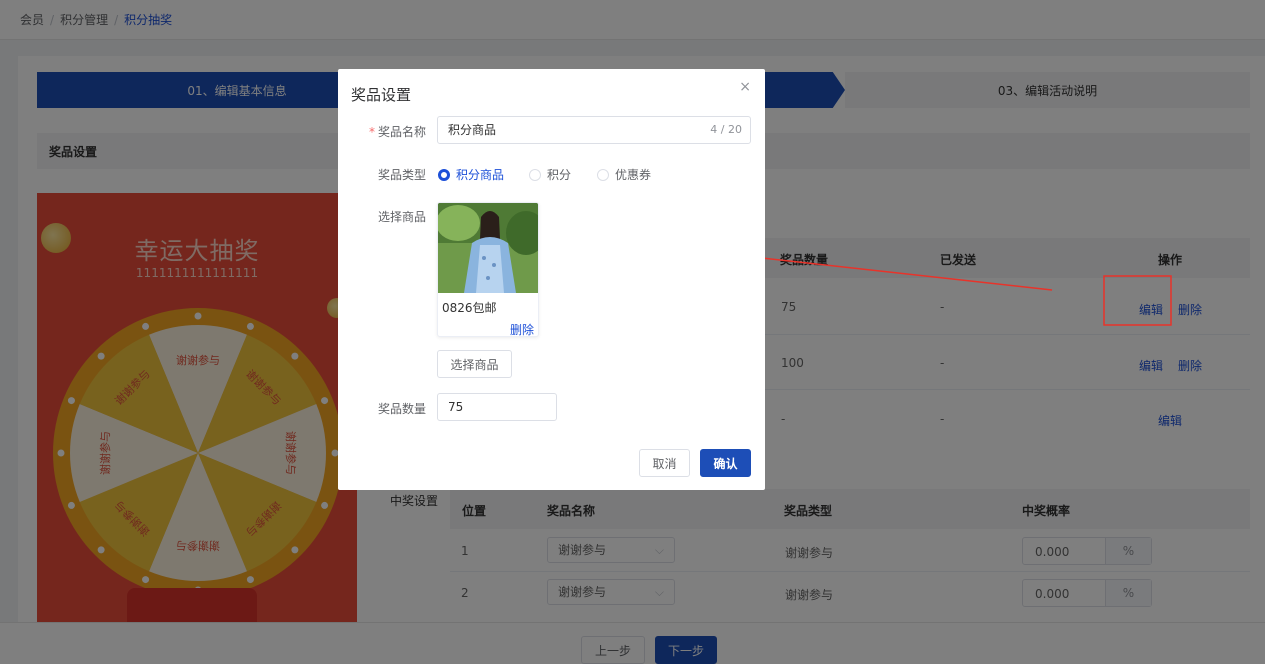 This screenshot has width=1265, height=664. Describe the element at coordinates (474, 364) in the screenshot. I see `select-product-button: 选择商品` at that location.